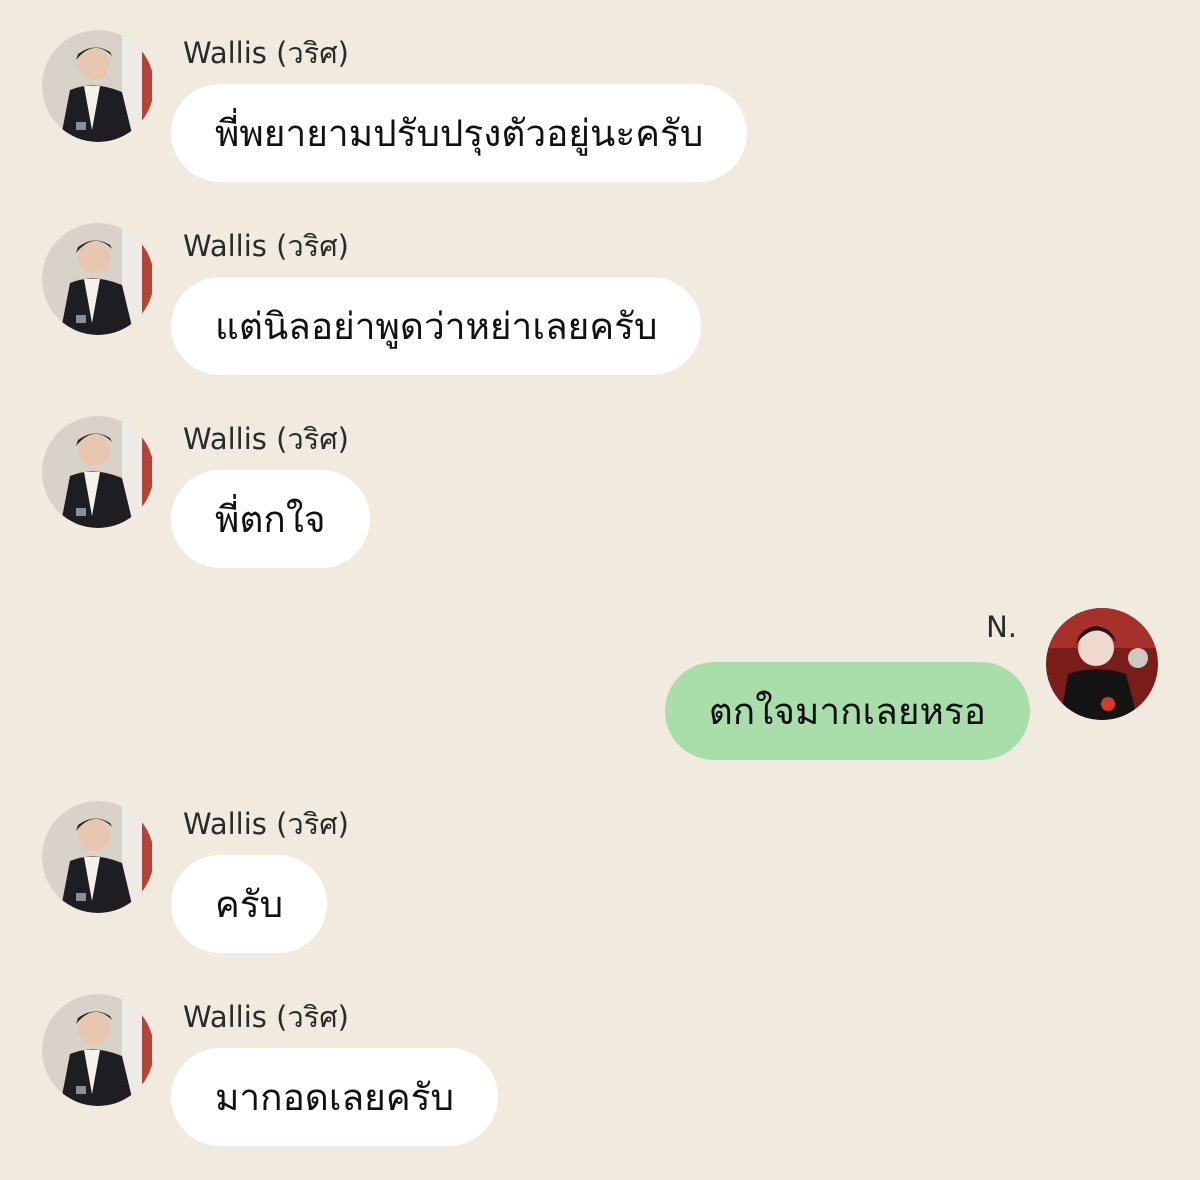  Describe the element at coordinates (334, 1097) in the screenshot. I see `message-bubble: มากอดเลยครับ` at that location.